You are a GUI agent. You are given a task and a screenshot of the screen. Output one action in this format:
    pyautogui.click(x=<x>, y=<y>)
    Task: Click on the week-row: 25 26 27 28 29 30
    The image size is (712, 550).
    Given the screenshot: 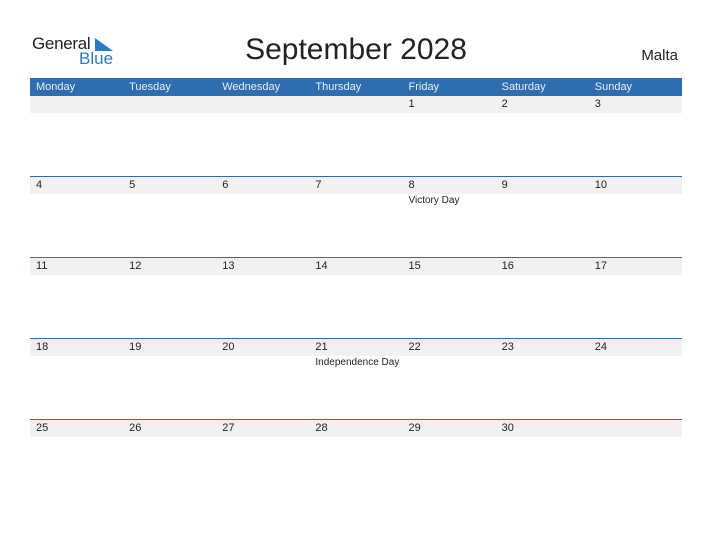 What is the action you would take?
    pyautogui.click(x=356, y=428)
    